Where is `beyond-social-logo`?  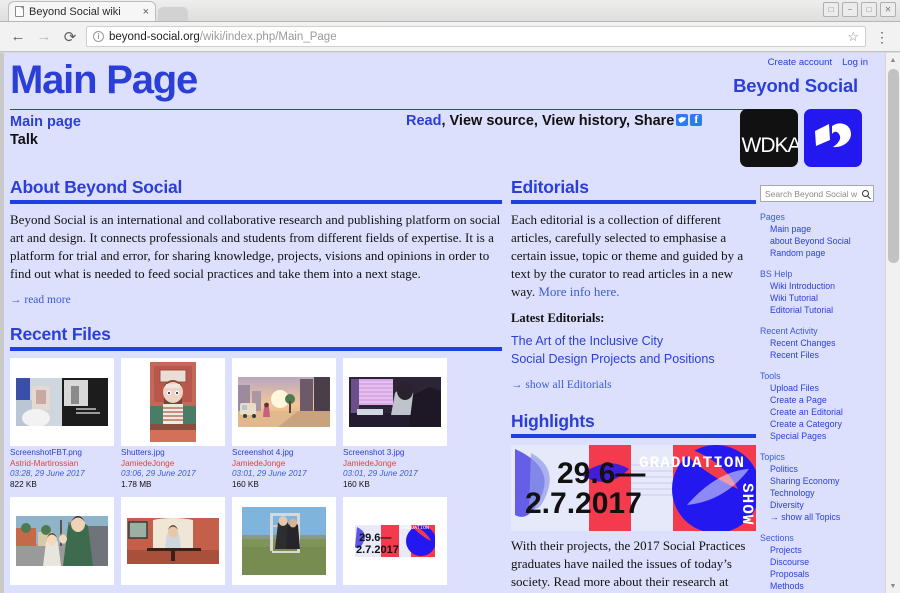
beyond-social-logo is located at coordinates (833, 138).